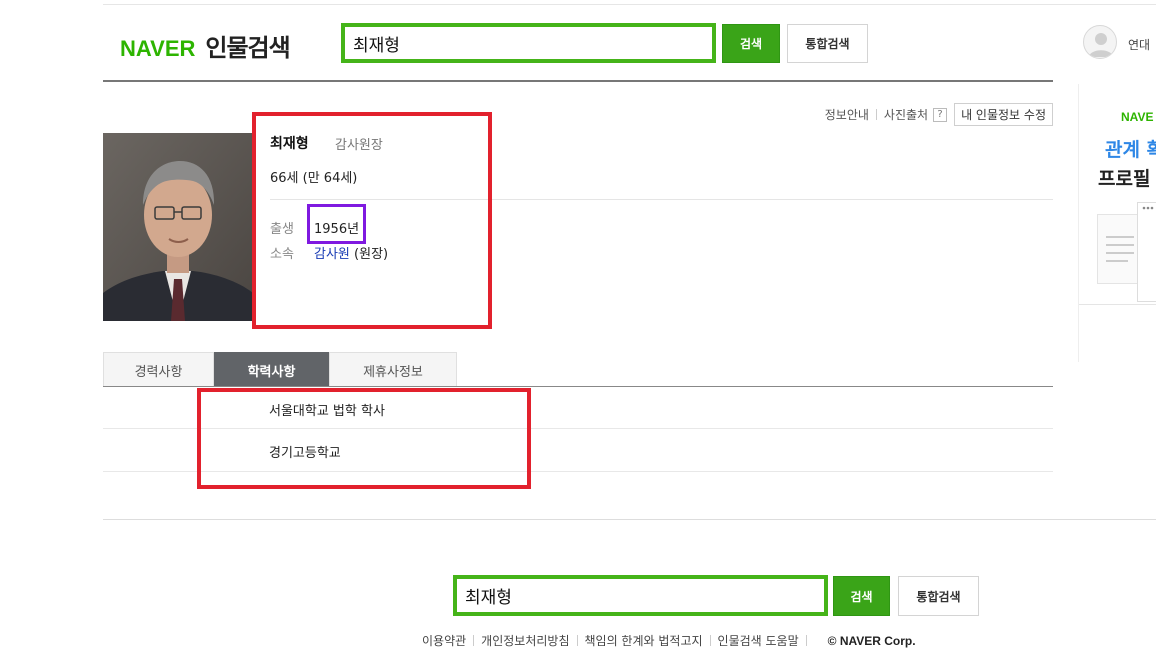 The height and width of the screenshot is (663, 1156). Describe the element at coordinates (906, 114) in the screenshot. I see `photo-source-link: 사진출처` at that location.